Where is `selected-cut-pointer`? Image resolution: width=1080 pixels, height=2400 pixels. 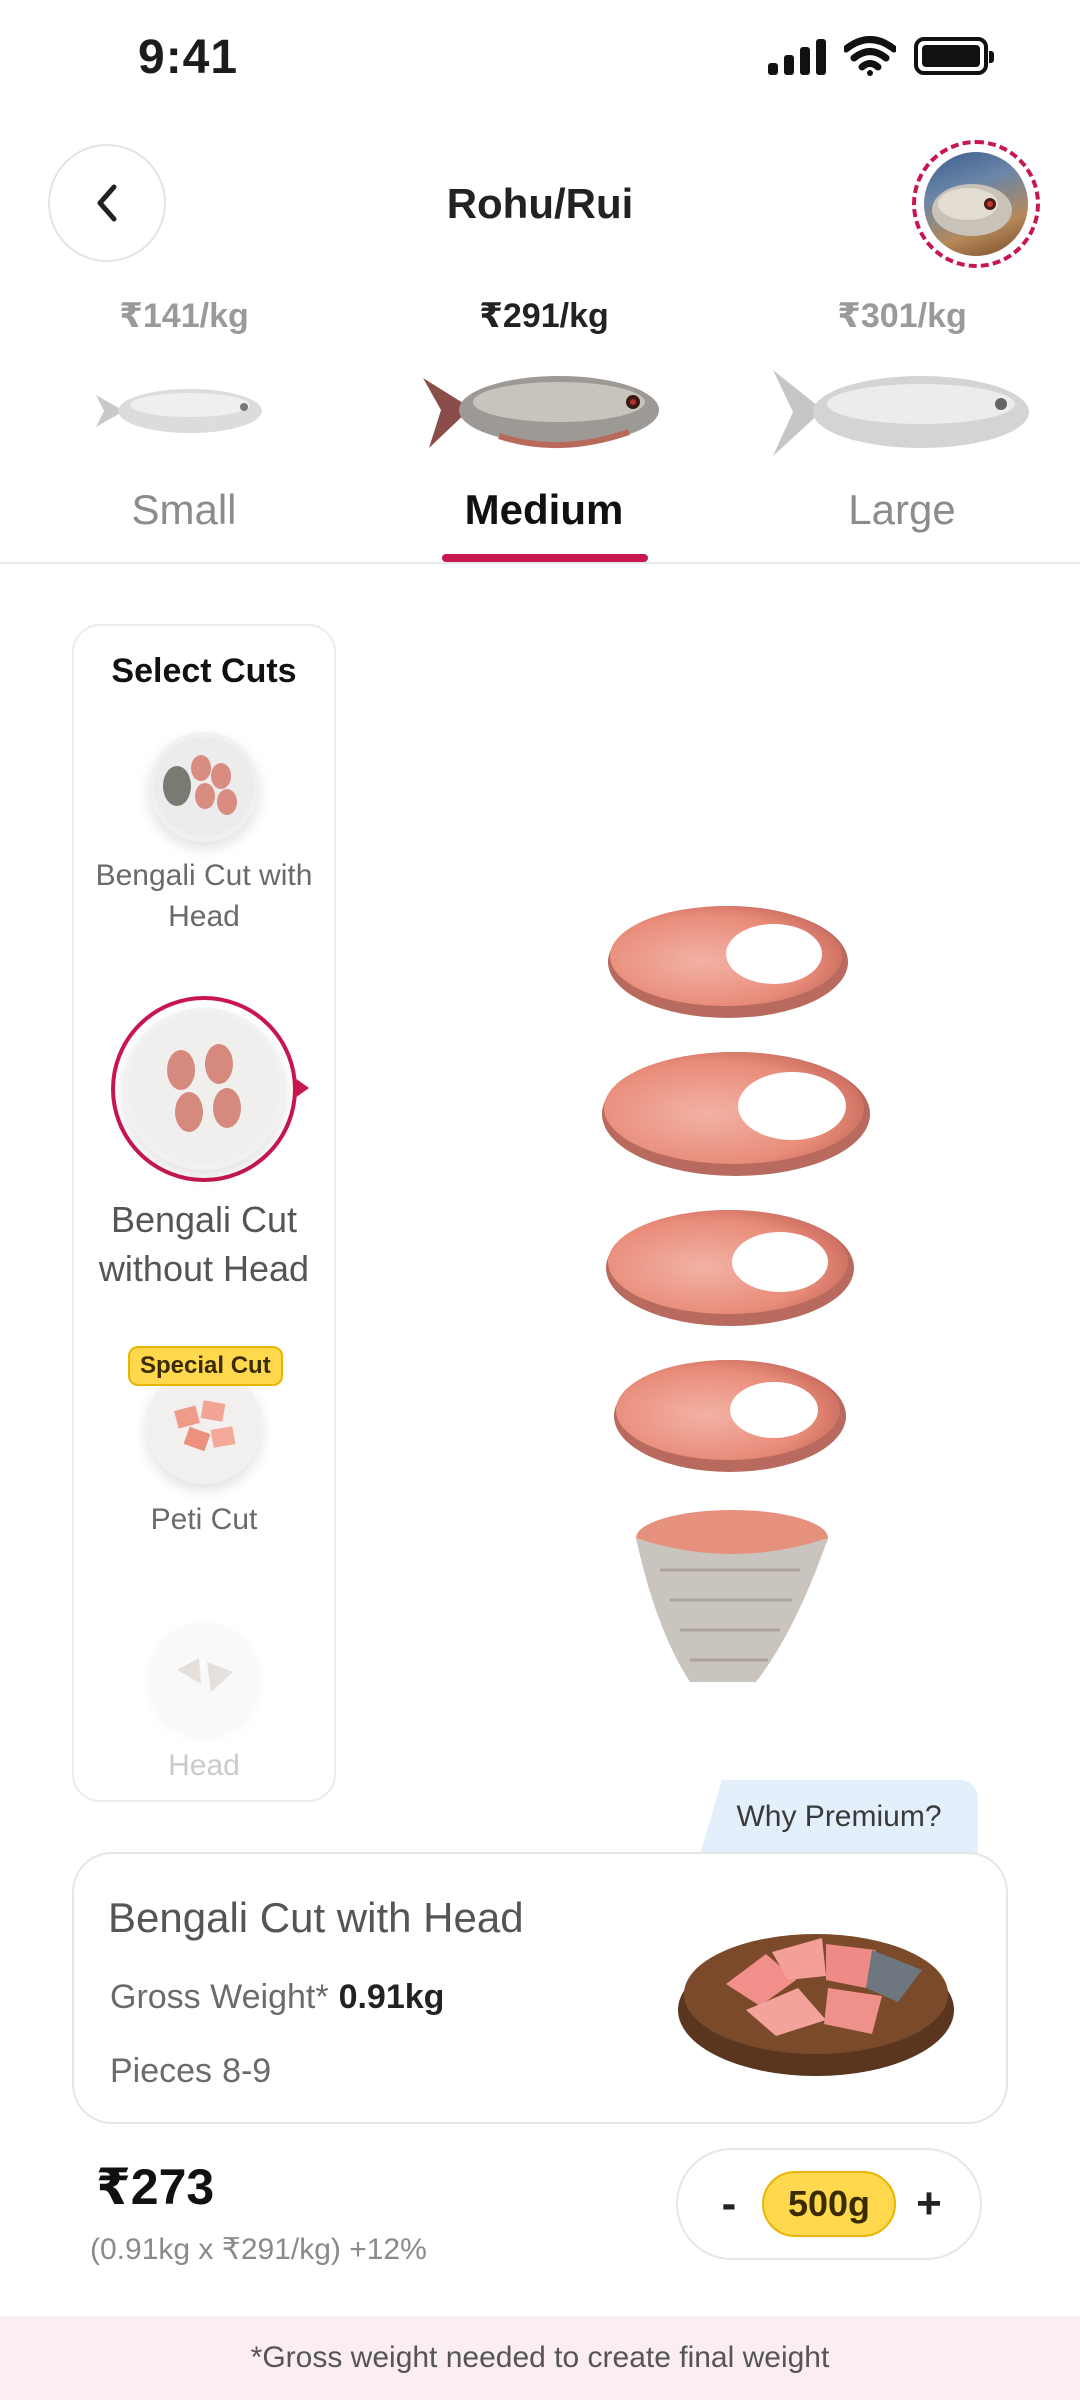 selected-cut-pointer is located at coordinates (302, 1088).